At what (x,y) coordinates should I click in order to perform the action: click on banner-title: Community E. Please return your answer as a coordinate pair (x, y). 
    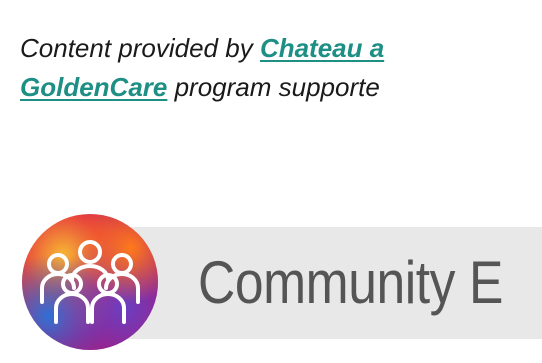
    Looking at the image, I should click on (350, 282).